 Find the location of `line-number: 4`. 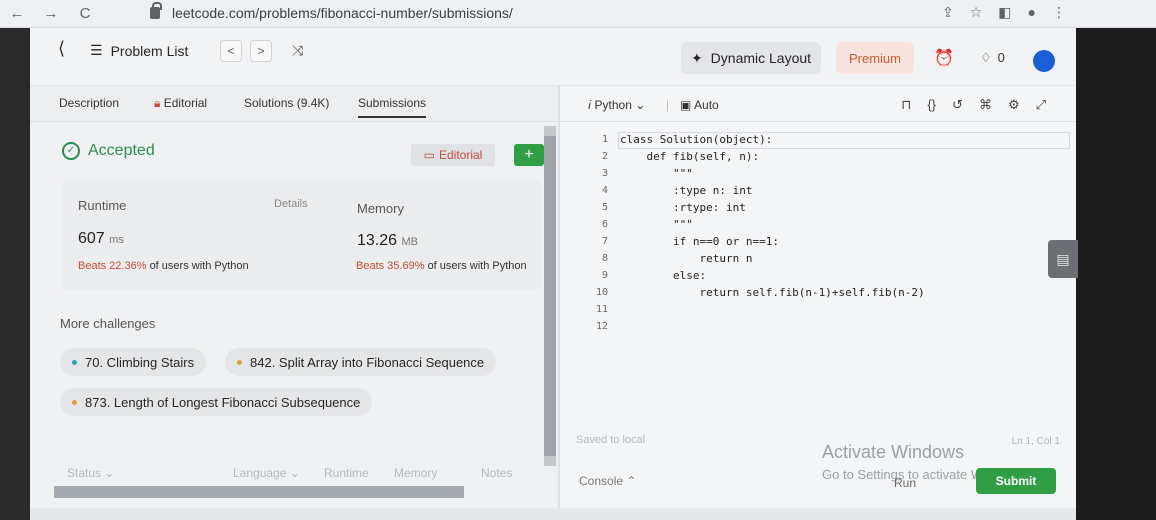

line-number: 4 is located at coordinates (604, 190).